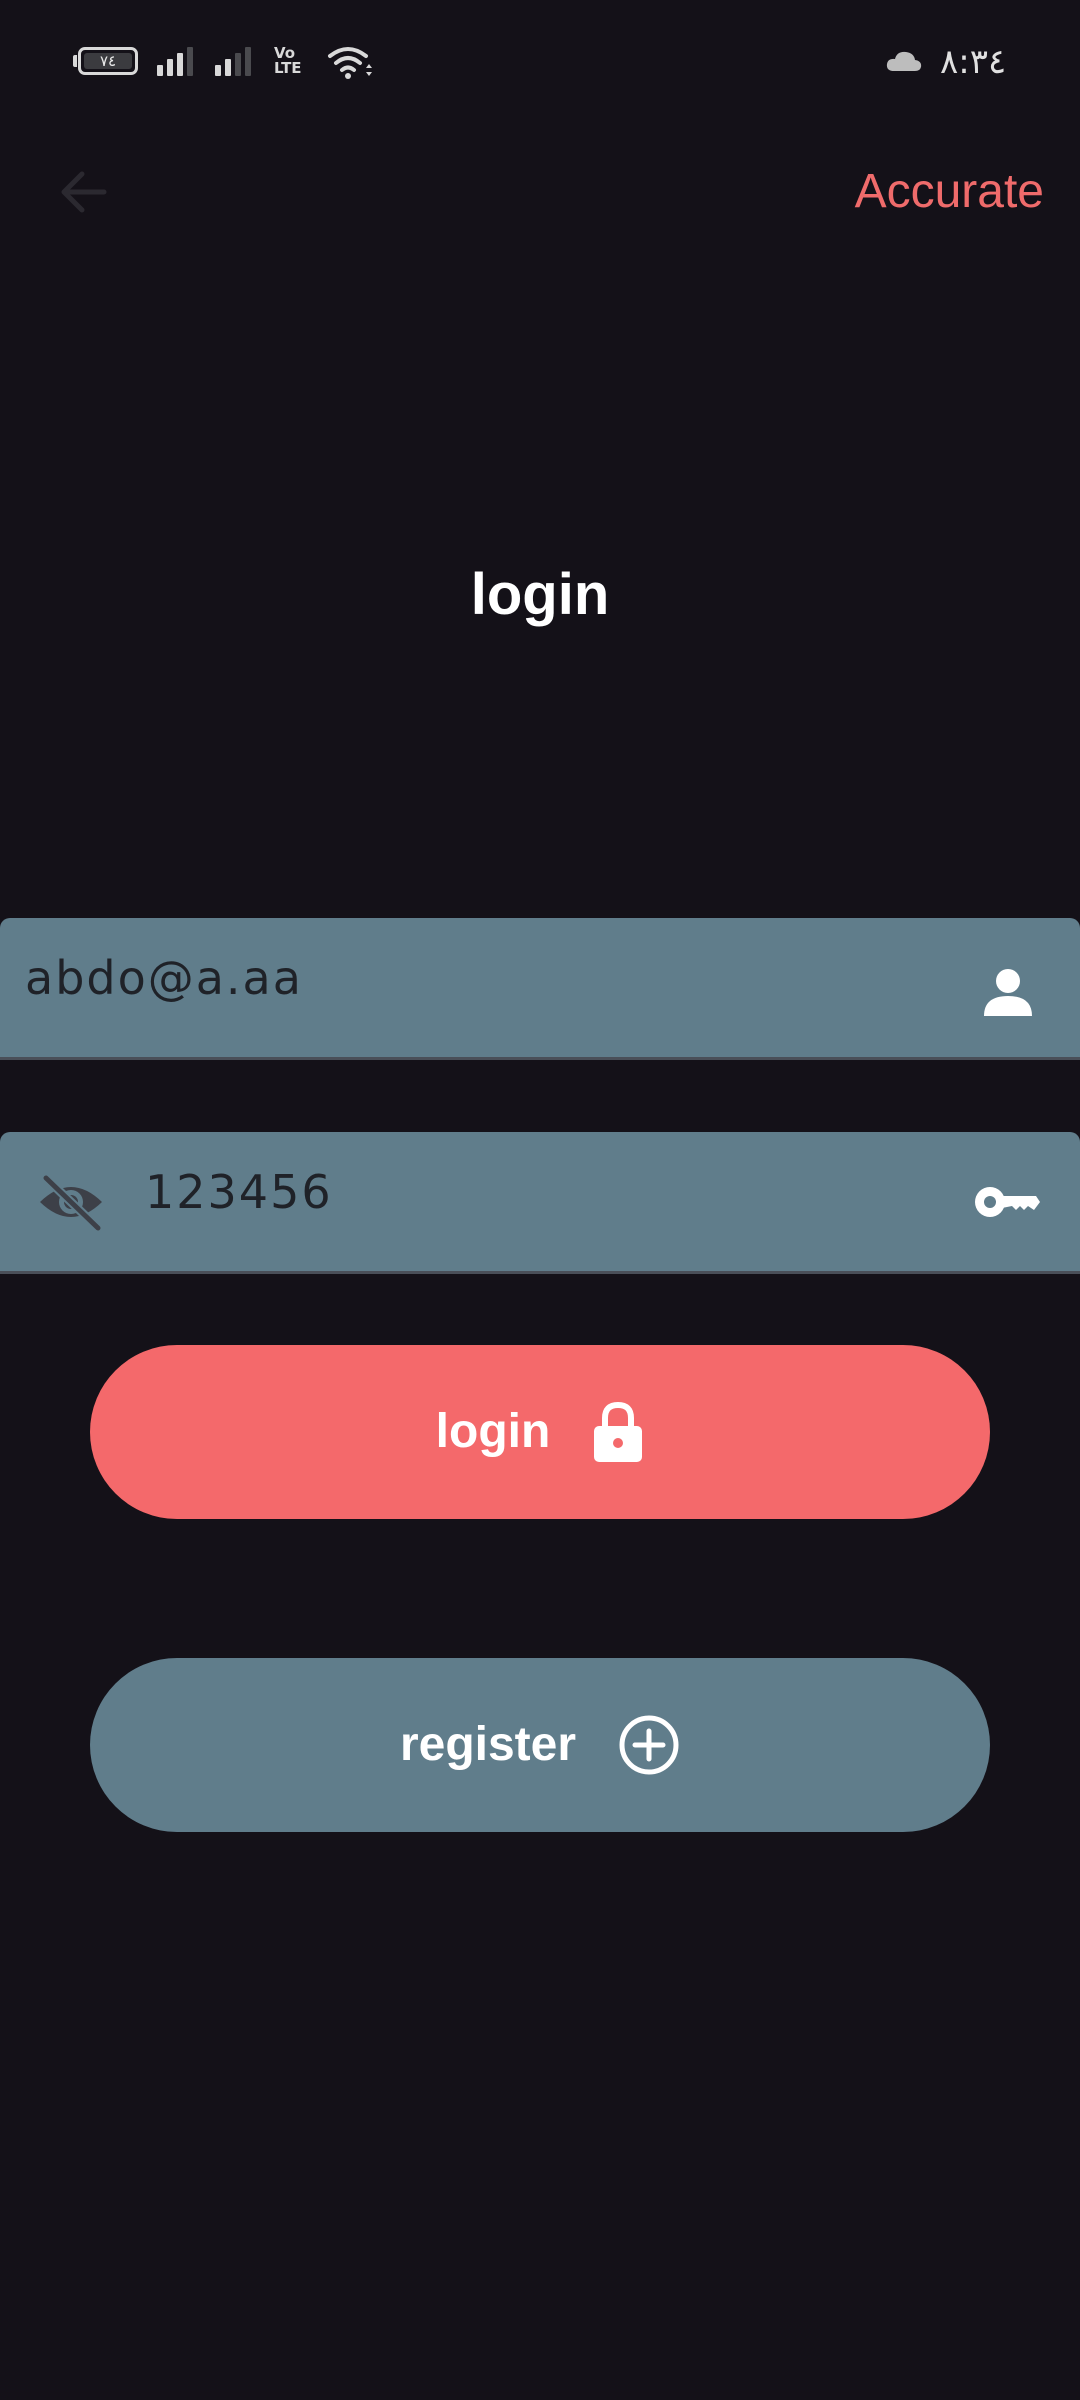 The width and height of the screenshot is (1080, 2400). Describe the element at coordinates (1007, 1202) in the screenshot. I see `key-icon` at that location.